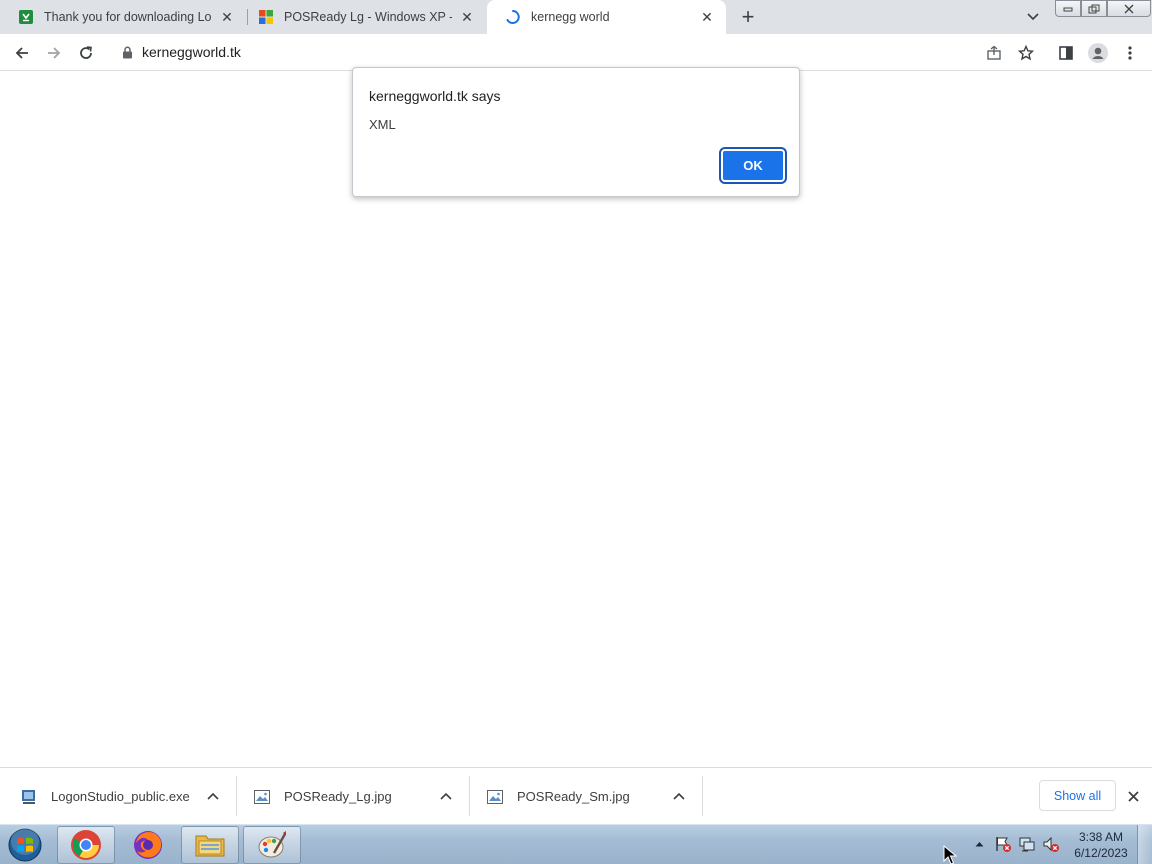 The width and height of the screenshot is (1152, 864). What do you see at coordinates (1051, 844) in the screenshot?
I see `volume-muted-icon` at bounding box center [1051, 844].